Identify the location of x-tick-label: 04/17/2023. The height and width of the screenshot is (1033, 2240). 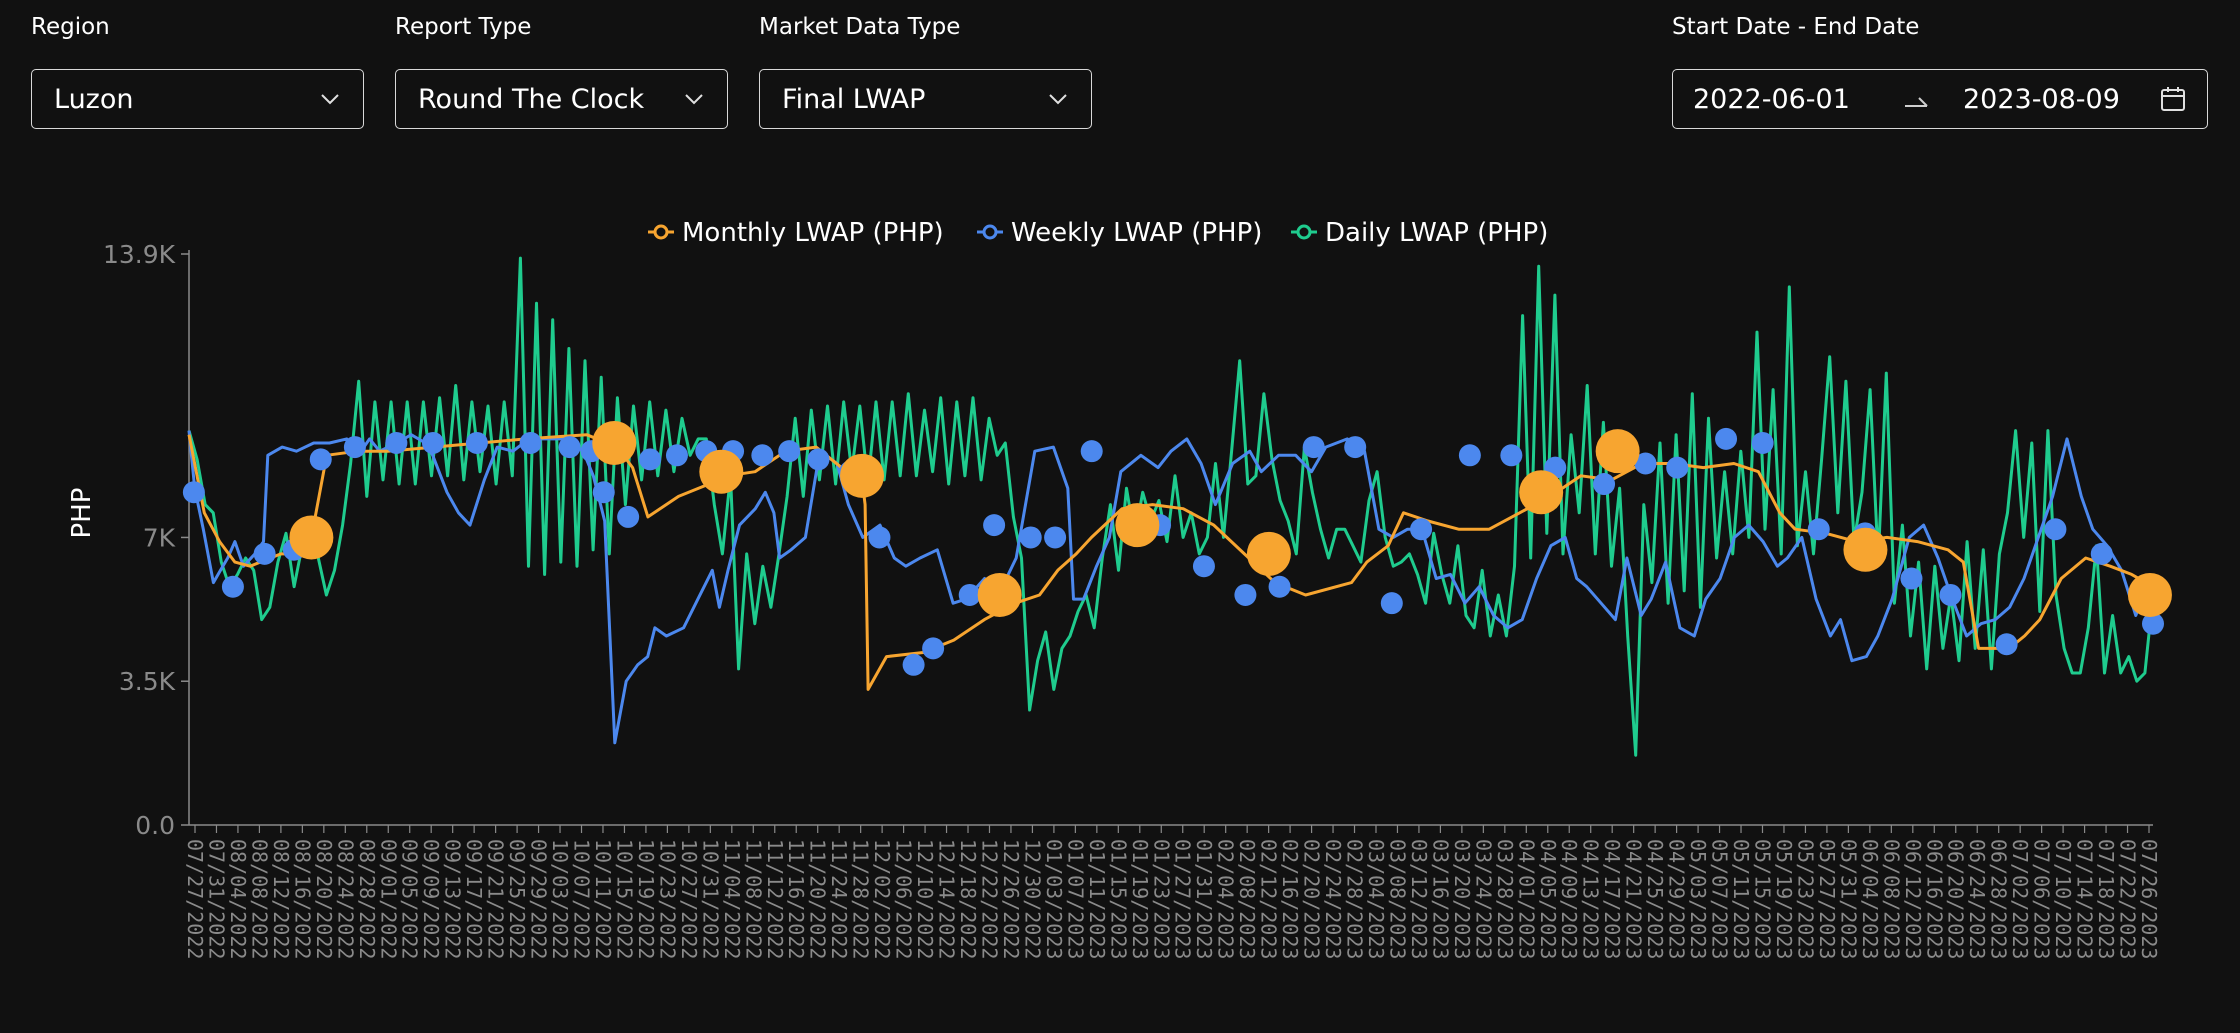
(1612, 899).